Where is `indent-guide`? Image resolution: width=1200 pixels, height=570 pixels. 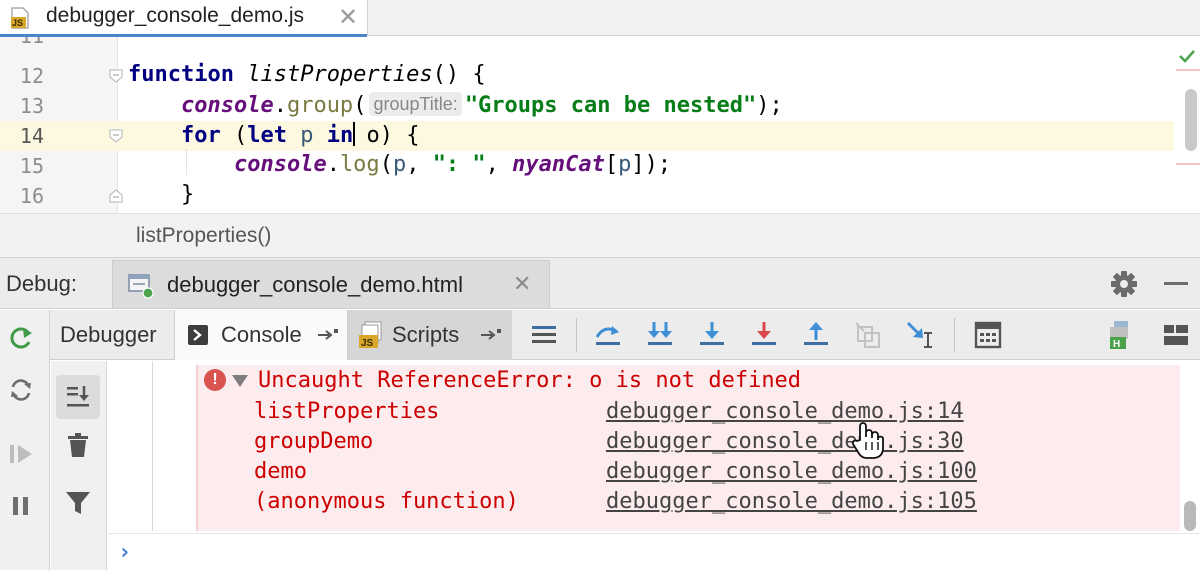 indent-guide is located at coordinates (186, 162).